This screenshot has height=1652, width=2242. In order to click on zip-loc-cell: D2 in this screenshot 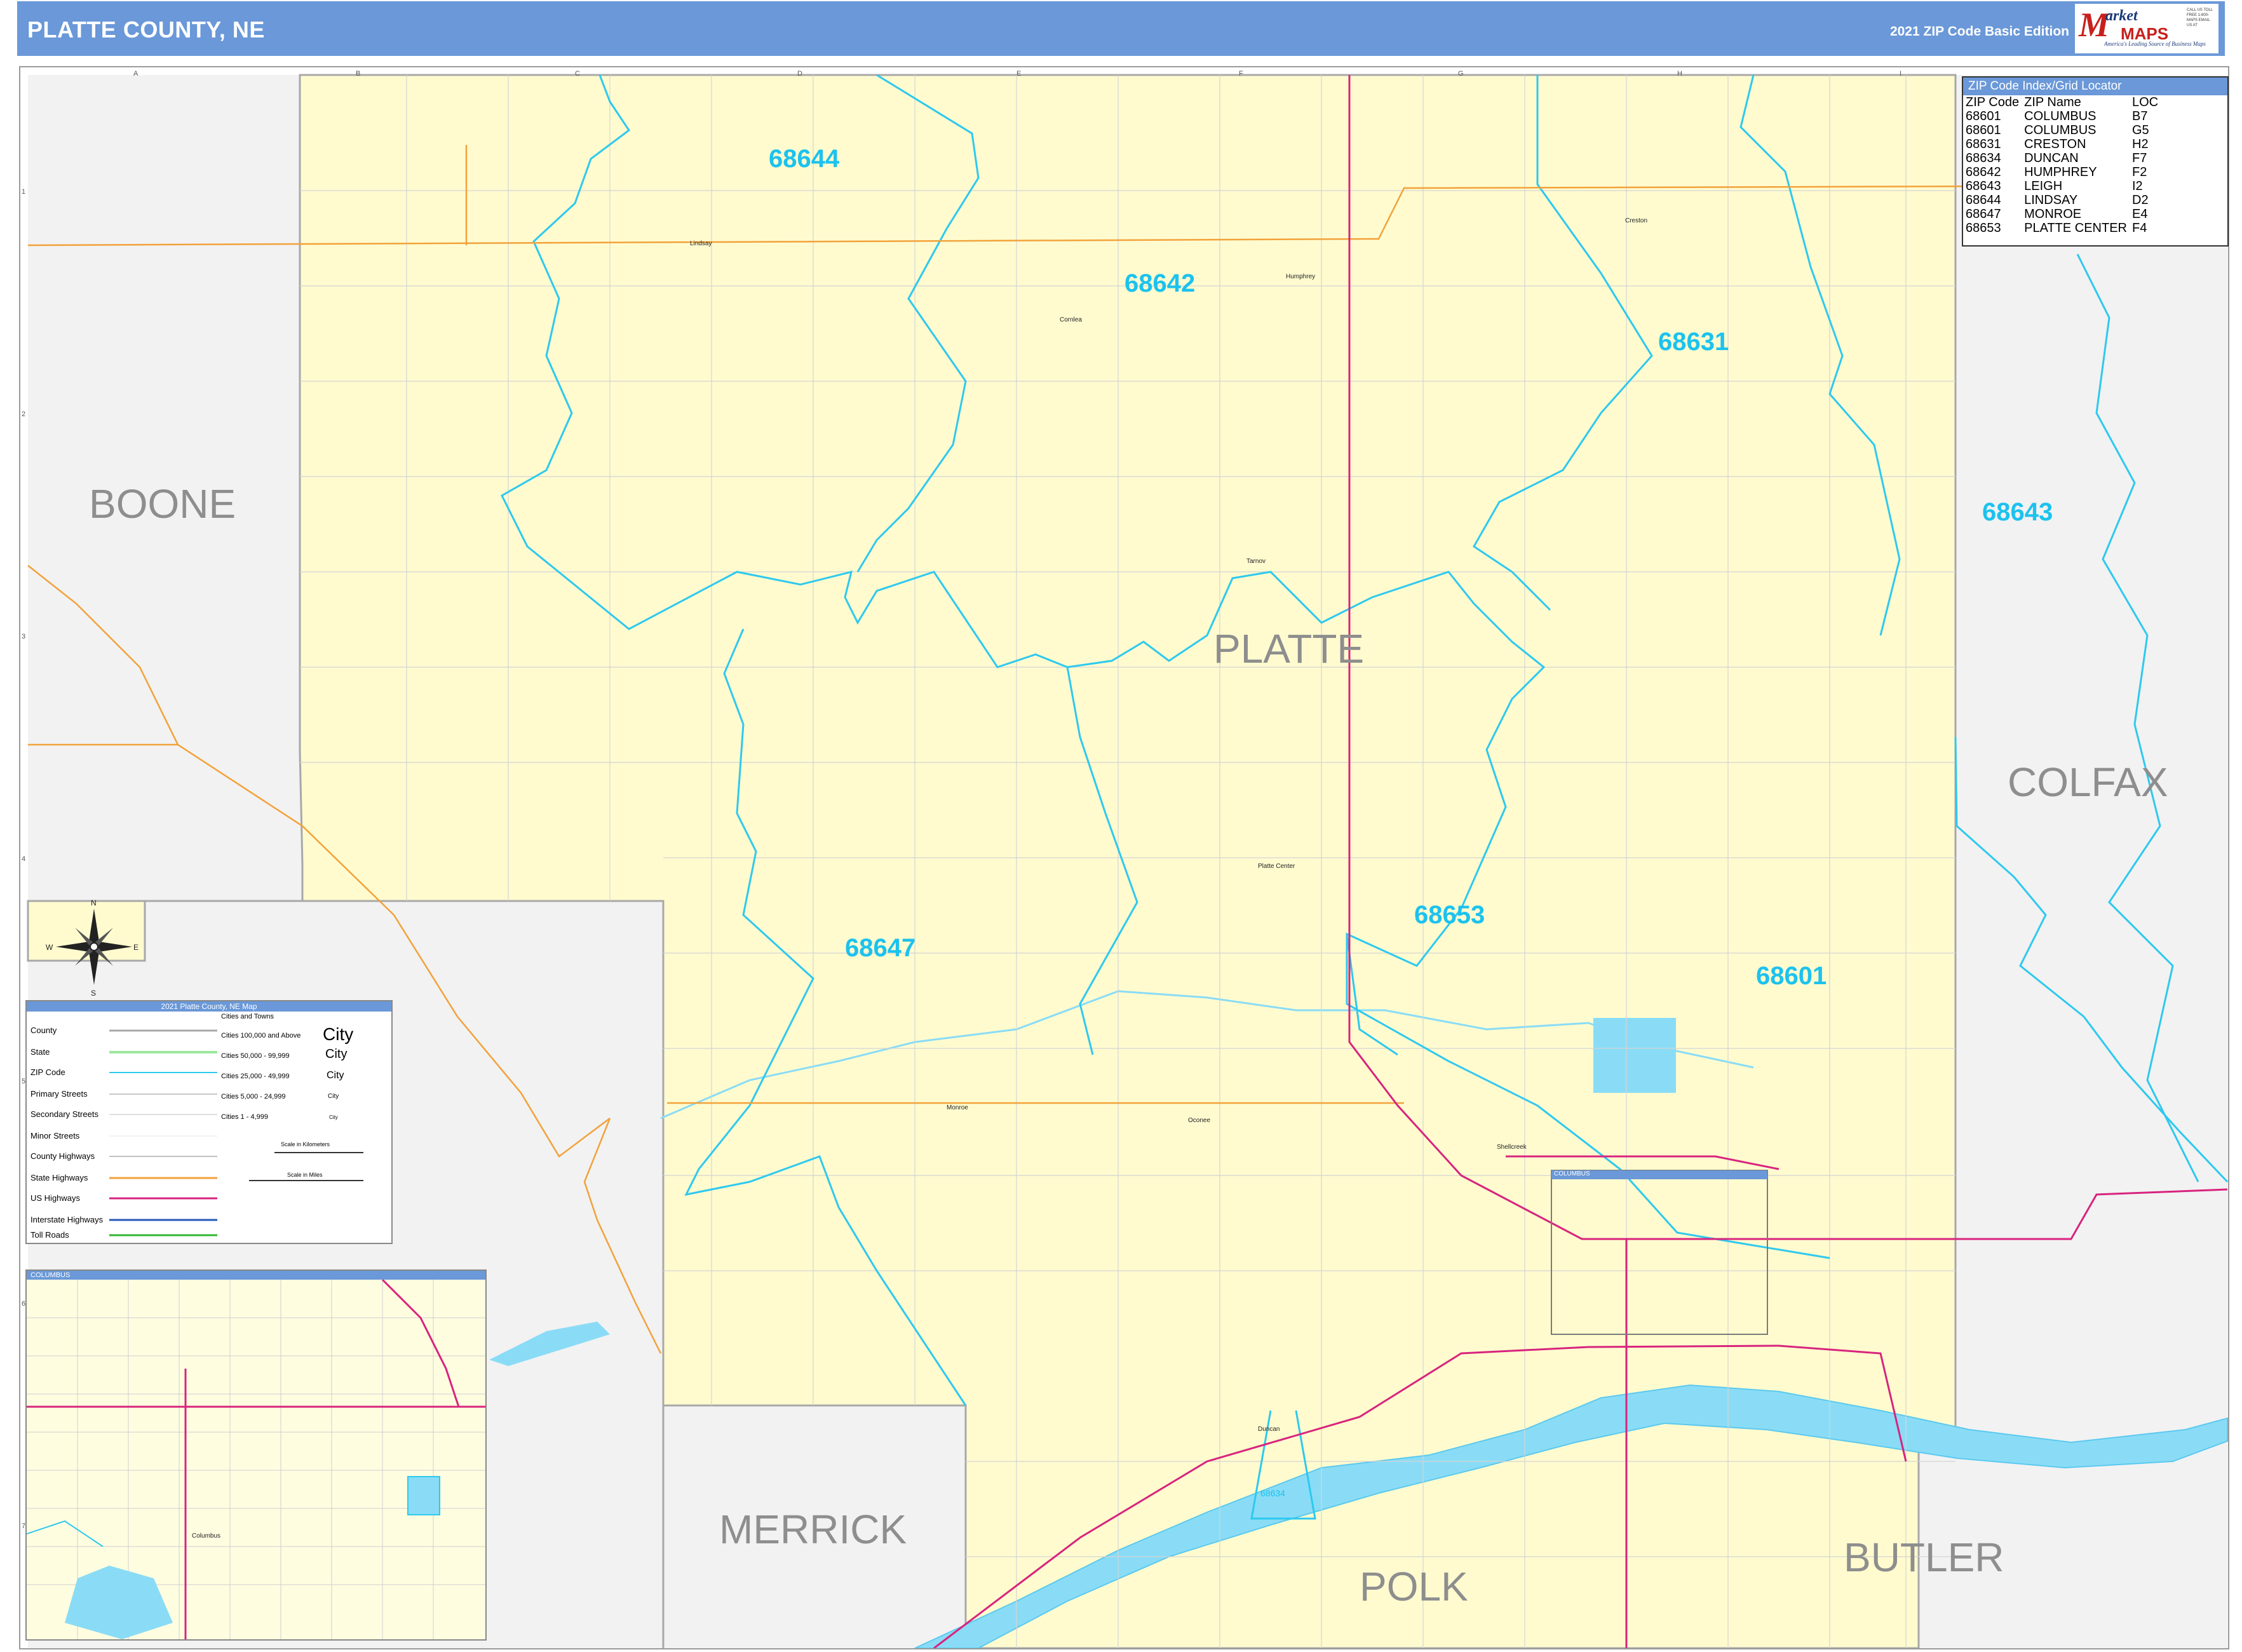, I will do `click(2140, 200)`.